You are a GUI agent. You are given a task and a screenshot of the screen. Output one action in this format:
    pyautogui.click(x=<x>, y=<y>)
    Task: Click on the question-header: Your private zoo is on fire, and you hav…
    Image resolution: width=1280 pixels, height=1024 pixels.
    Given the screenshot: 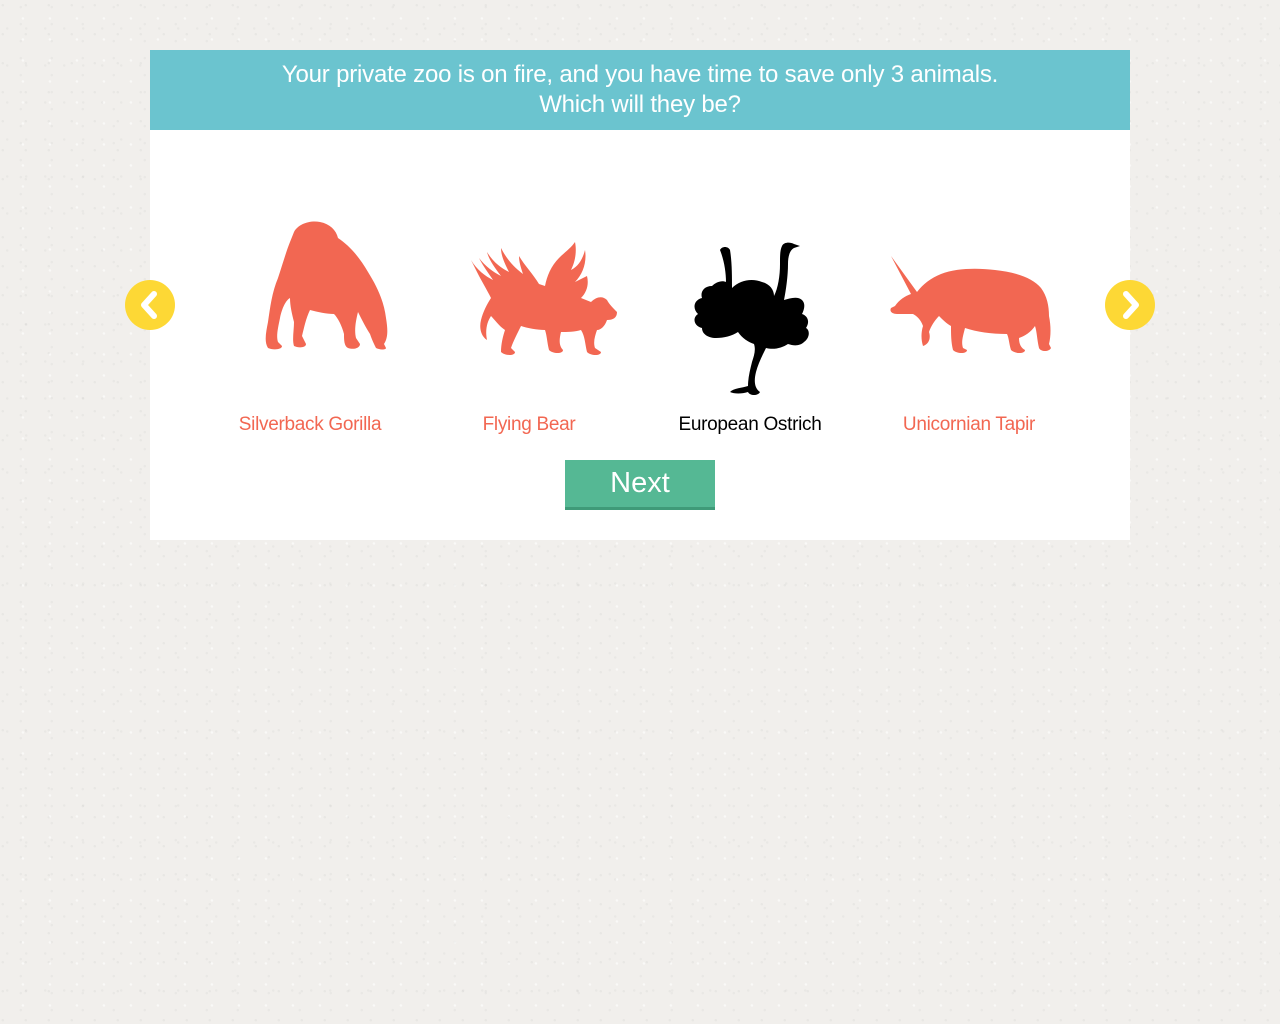 What is the action you would take?
    pyautogui.click(x=640, y=90)
    